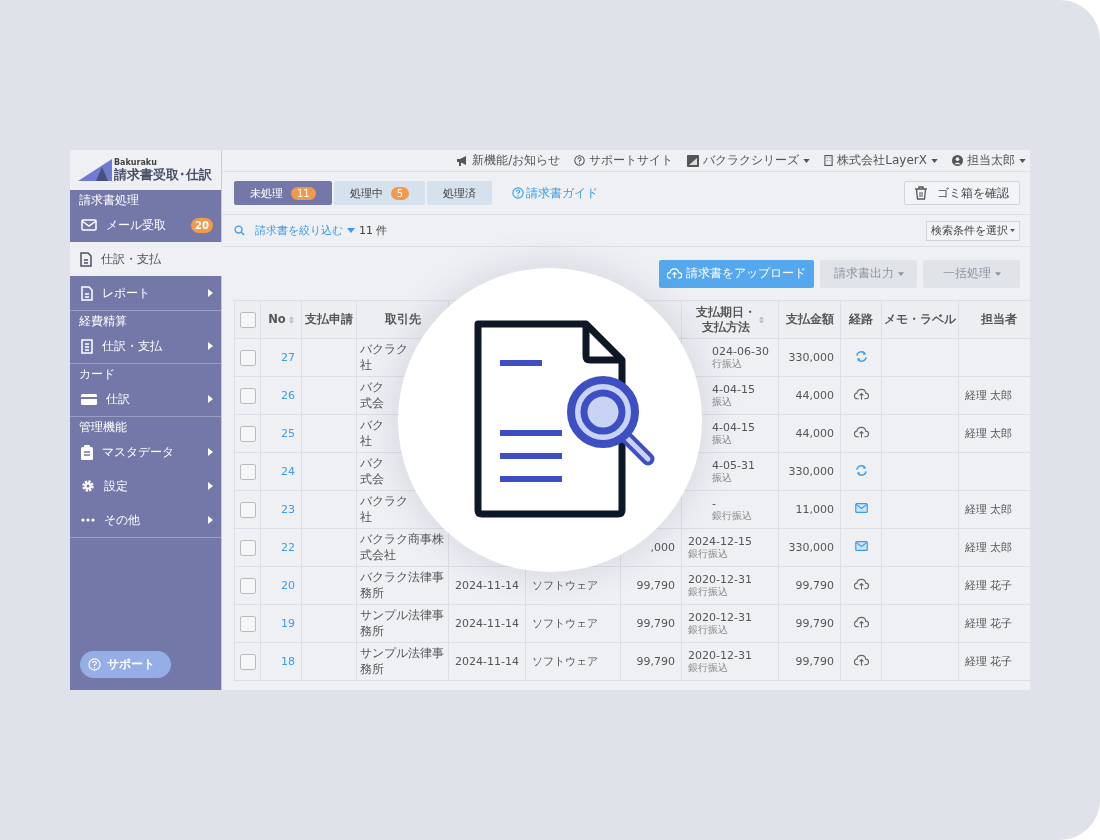  I want to click on sidebar-item: 設定, so click(145, 486).